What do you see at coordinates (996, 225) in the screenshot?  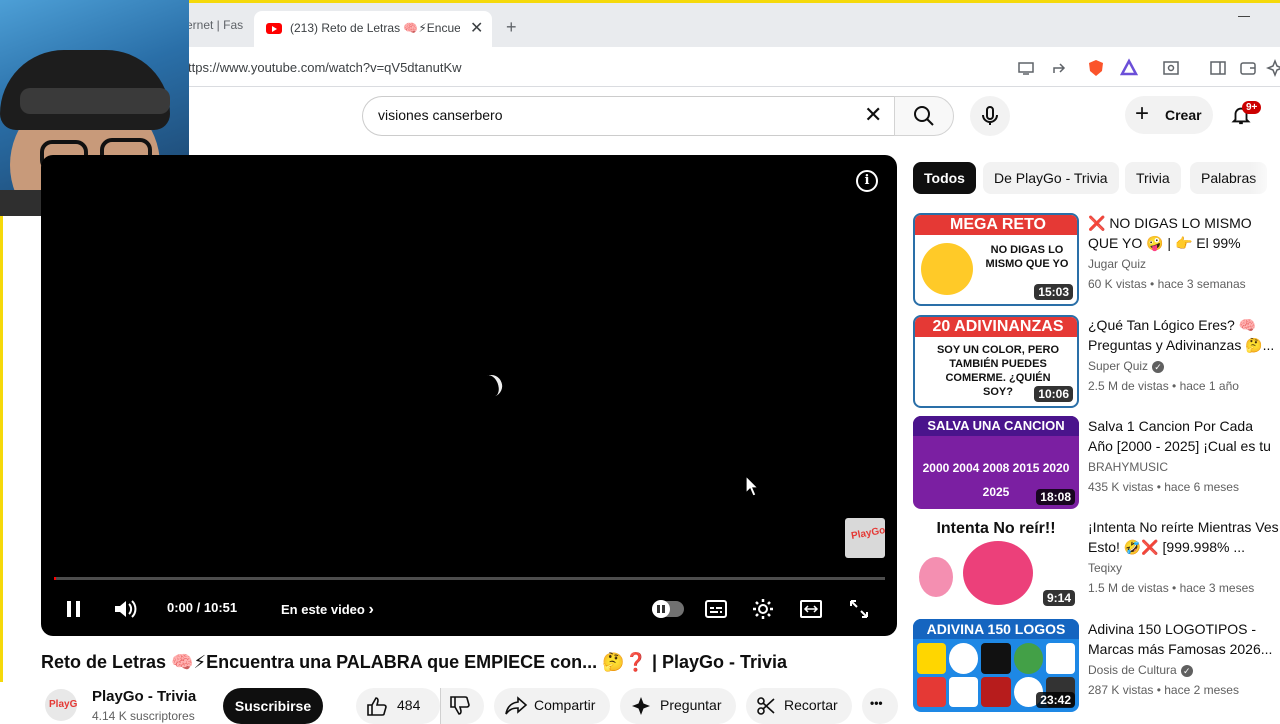 I see `thumbnail-headline: MEGA RETO` at bounding box center [996, 225].